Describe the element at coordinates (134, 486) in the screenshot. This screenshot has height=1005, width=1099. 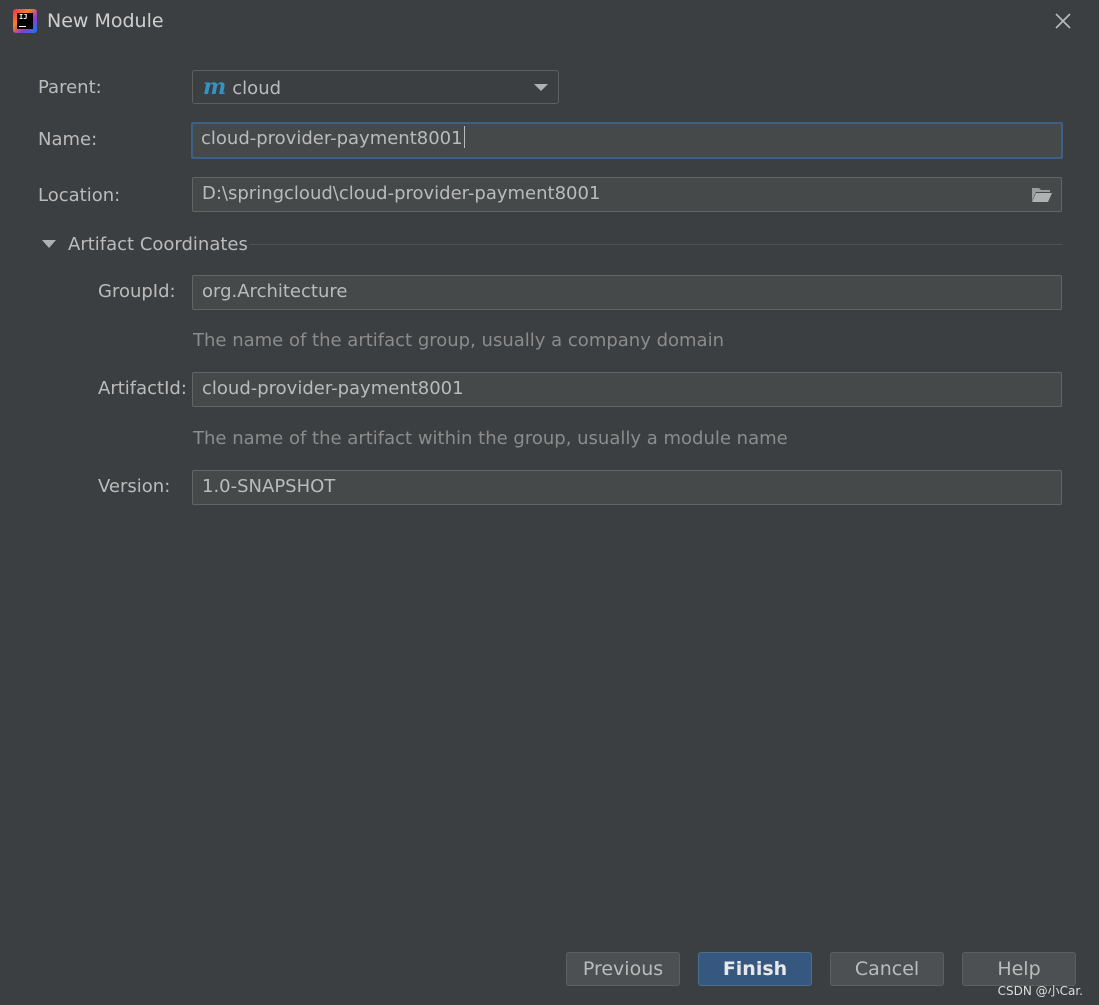
I see `version-label: Version:` at that location.